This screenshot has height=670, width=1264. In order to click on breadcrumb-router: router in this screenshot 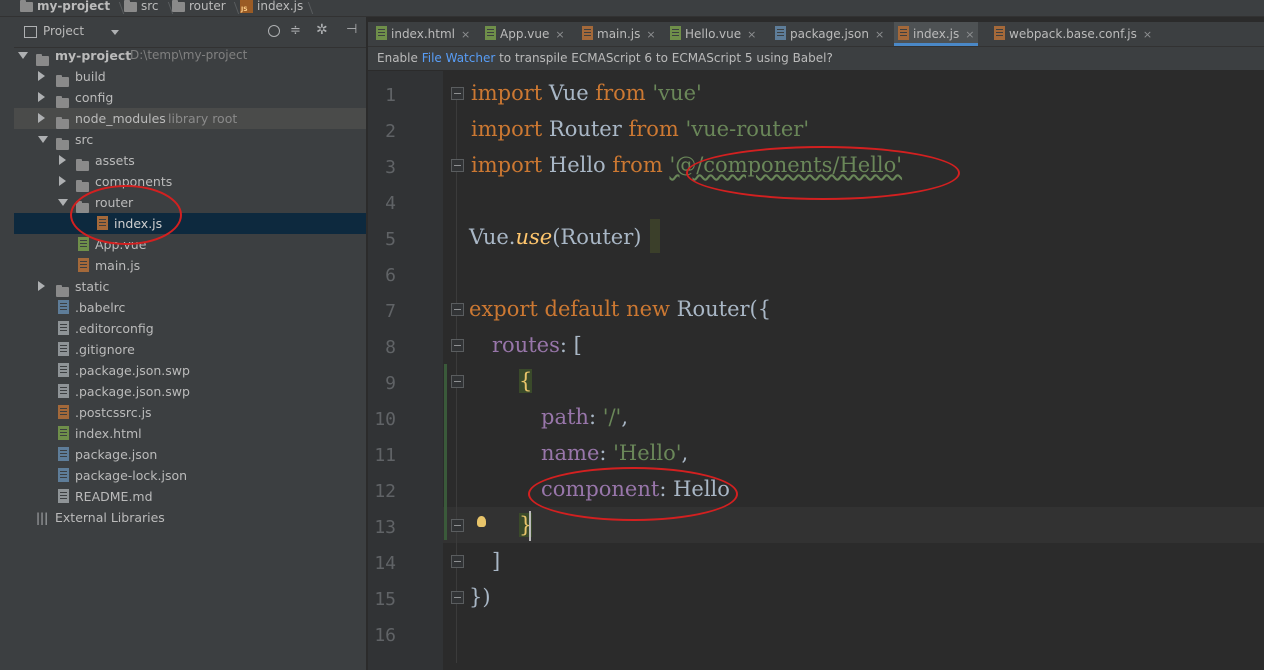, I will do `click(199, 7)`.